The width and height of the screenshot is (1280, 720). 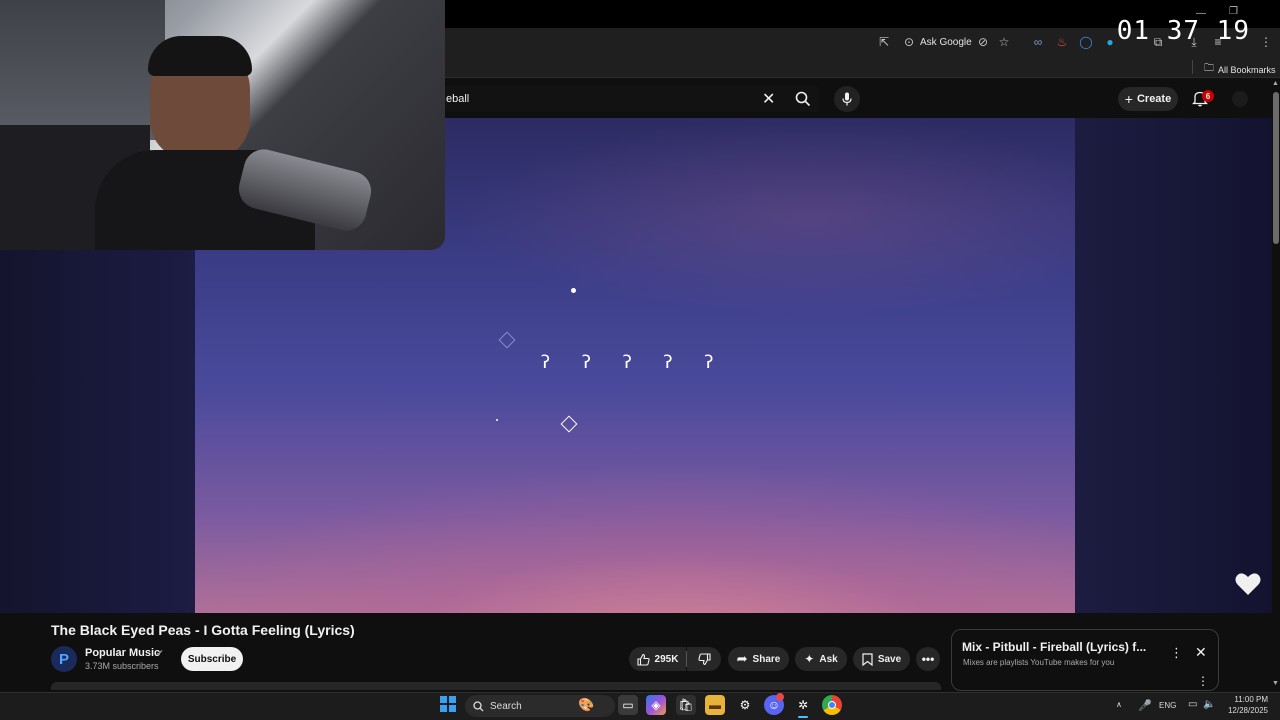 I want to click on microphone-icon: 🎤, so click(x=1145, y=705).